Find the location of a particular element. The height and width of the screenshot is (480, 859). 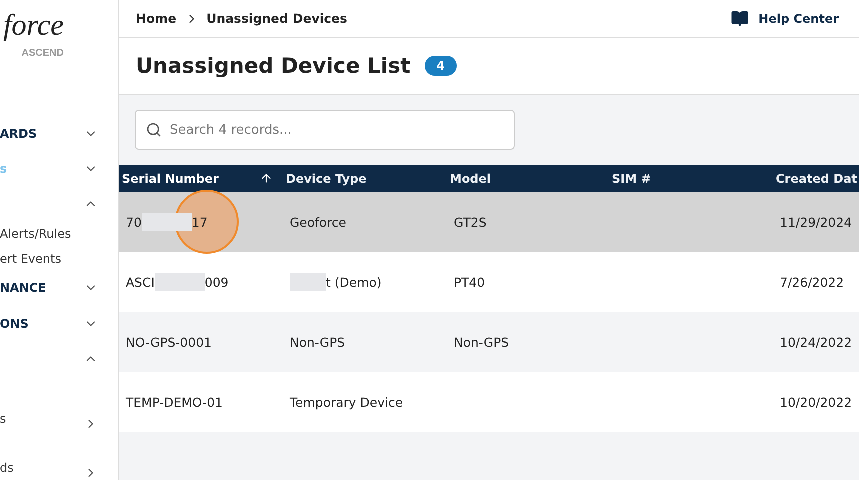

nav-subitem: ds is located at coordinates (7, 467).